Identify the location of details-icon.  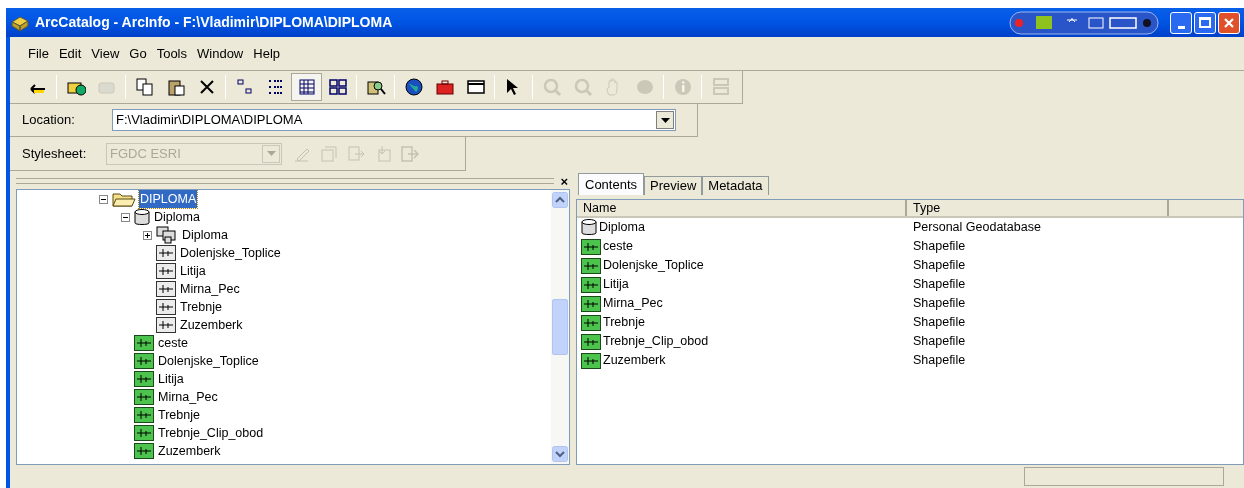
(306, 87).